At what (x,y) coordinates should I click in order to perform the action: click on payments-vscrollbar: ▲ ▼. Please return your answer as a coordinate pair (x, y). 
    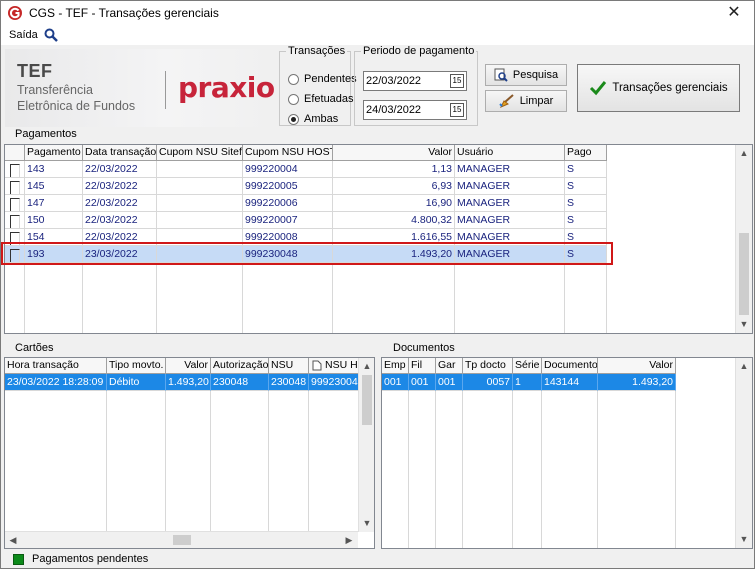
    Looking at the image, I should click on (743, 239).